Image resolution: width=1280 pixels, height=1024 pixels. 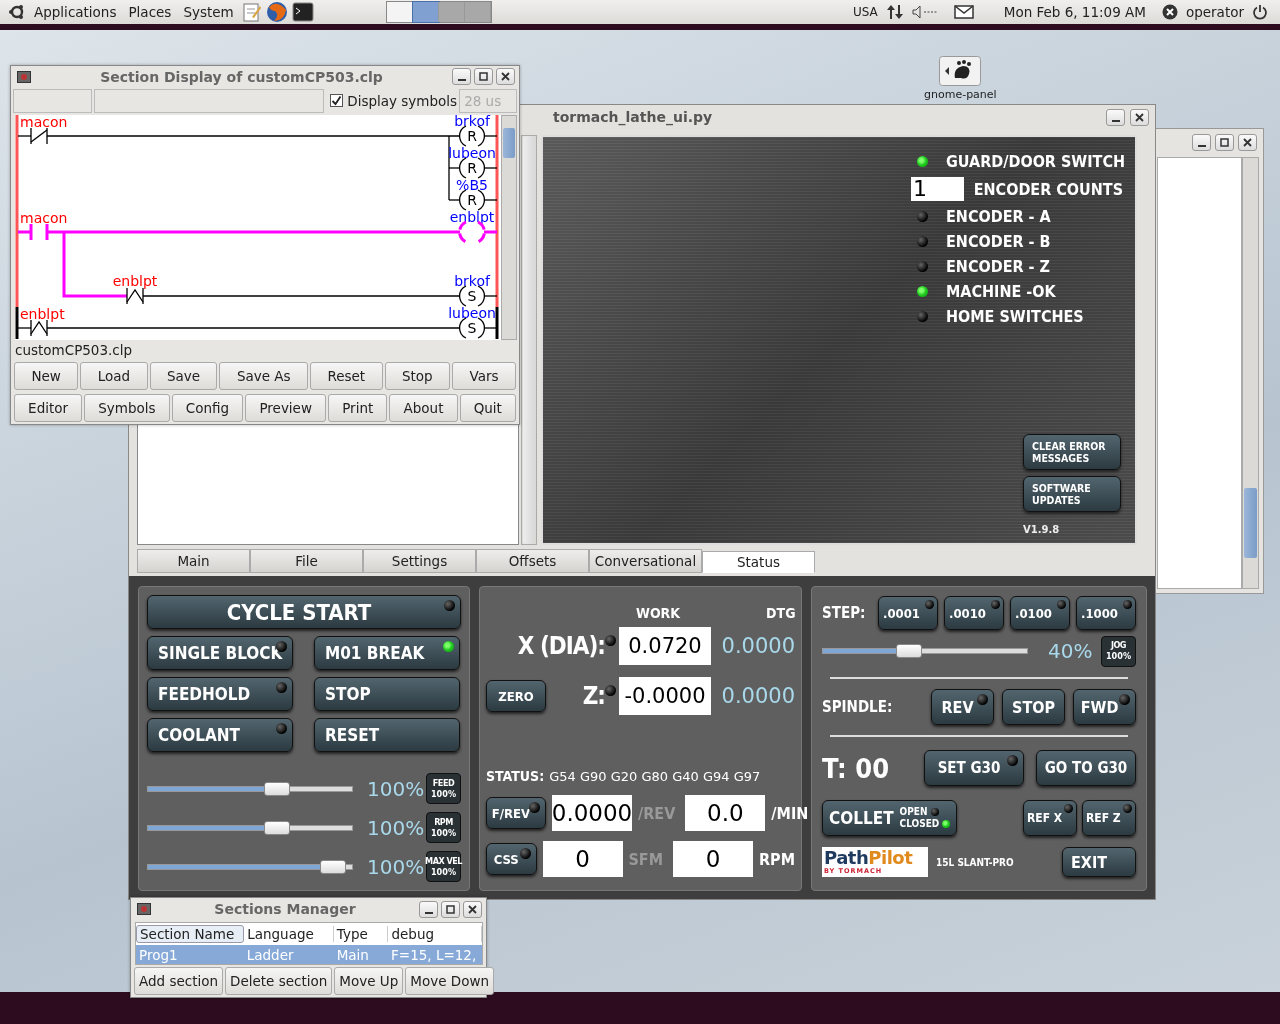 I want to click on reset-badge-button: MAX VEL 100%, so click(x=443, y=866).